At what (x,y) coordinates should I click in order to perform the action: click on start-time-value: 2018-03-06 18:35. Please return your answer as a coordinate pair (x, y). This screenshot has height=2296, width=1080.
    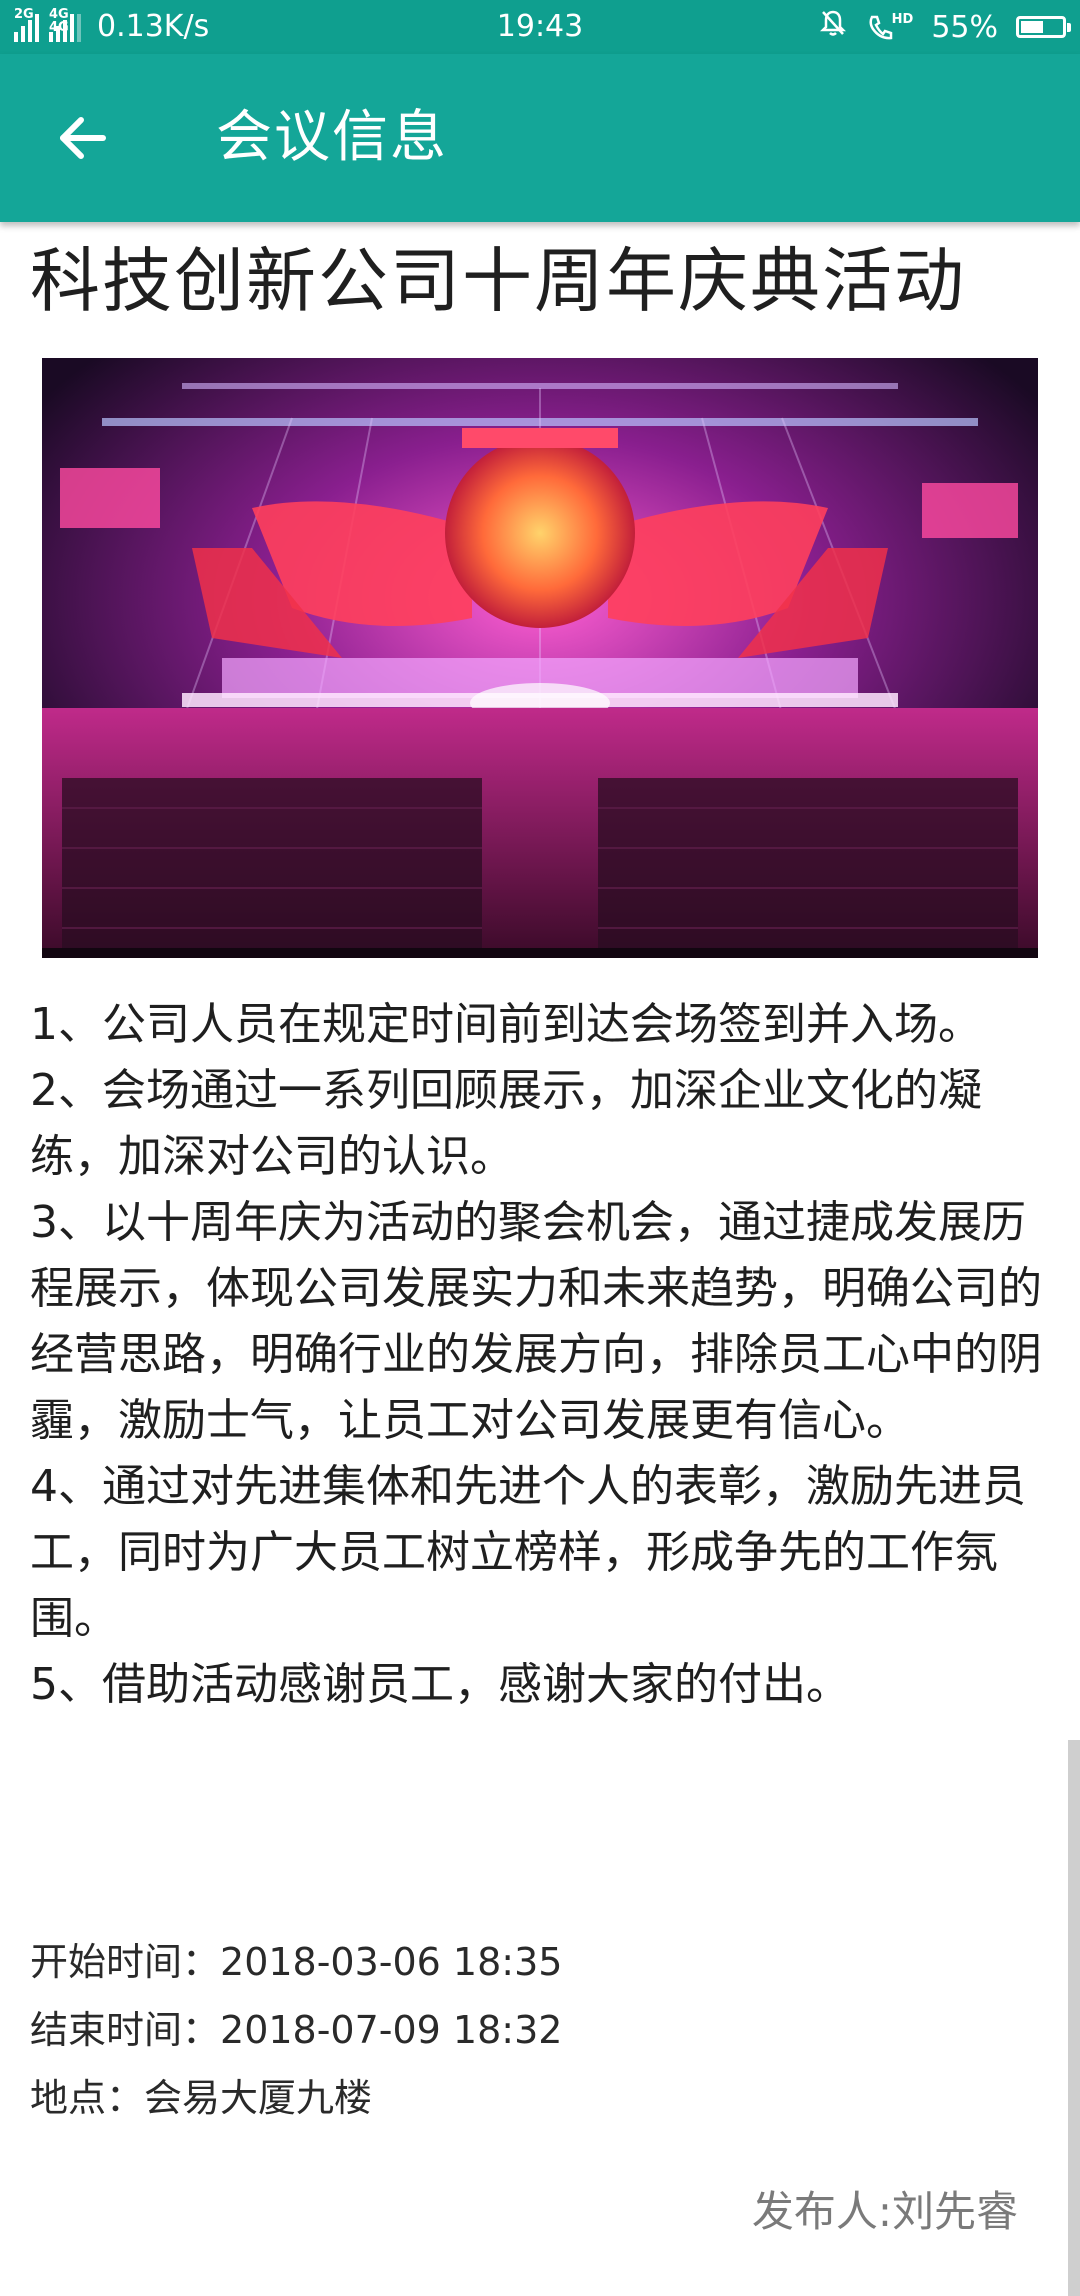
    Looking at the image, I should click on (391, 1962).